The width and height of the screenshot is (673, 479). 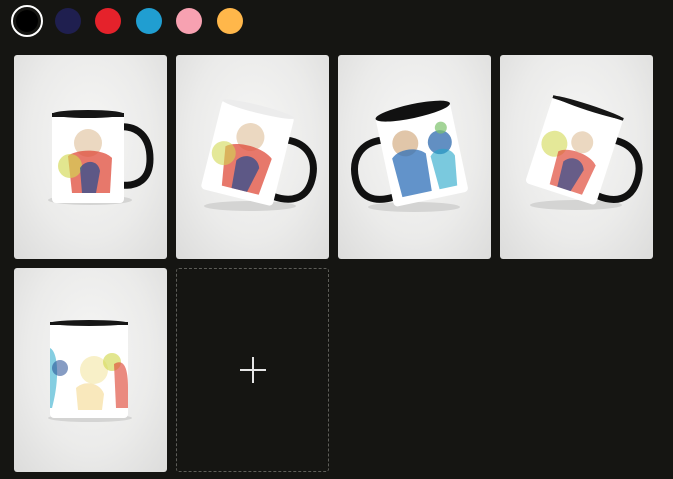 I want to click on color-swatch-list, so click(x=134, y=21).